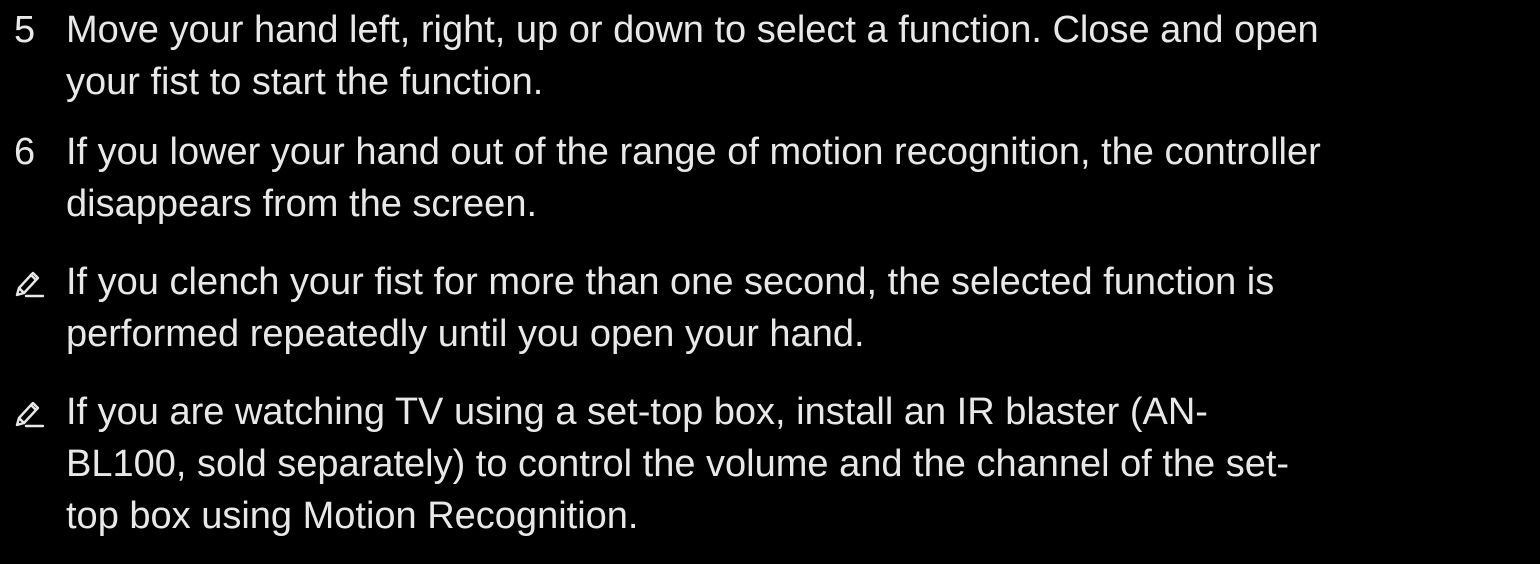 Image resolution: width=1540 pixels, height=564 pixels. What do you see at coordinates (302, 204) in the screenshot?
I see `step-text-line: disappears from the screen.` at bounding box center [302, 204].